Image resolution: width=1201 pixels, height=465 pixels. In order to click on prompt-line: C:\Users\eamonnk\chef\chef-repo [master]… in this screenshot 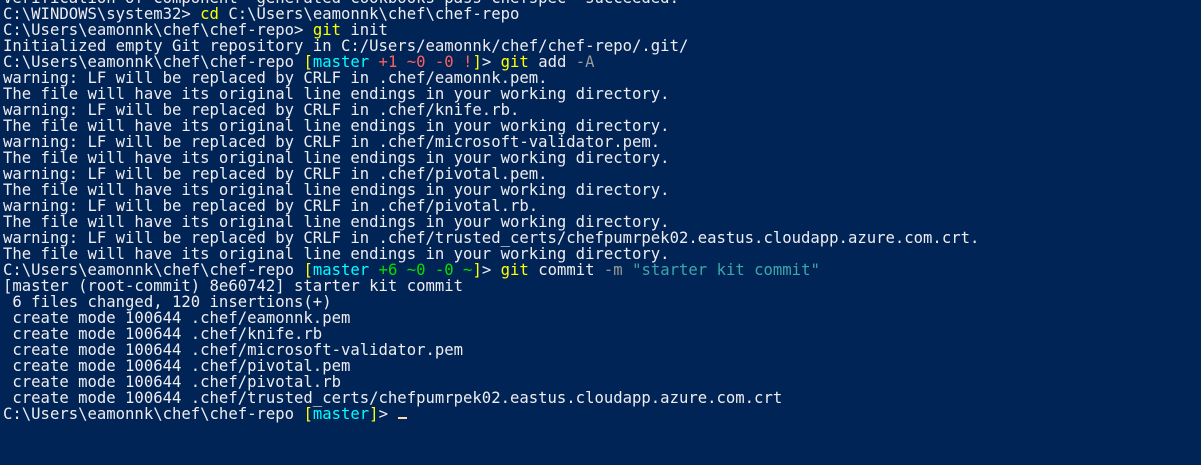, I will do `click(598, 414)`.